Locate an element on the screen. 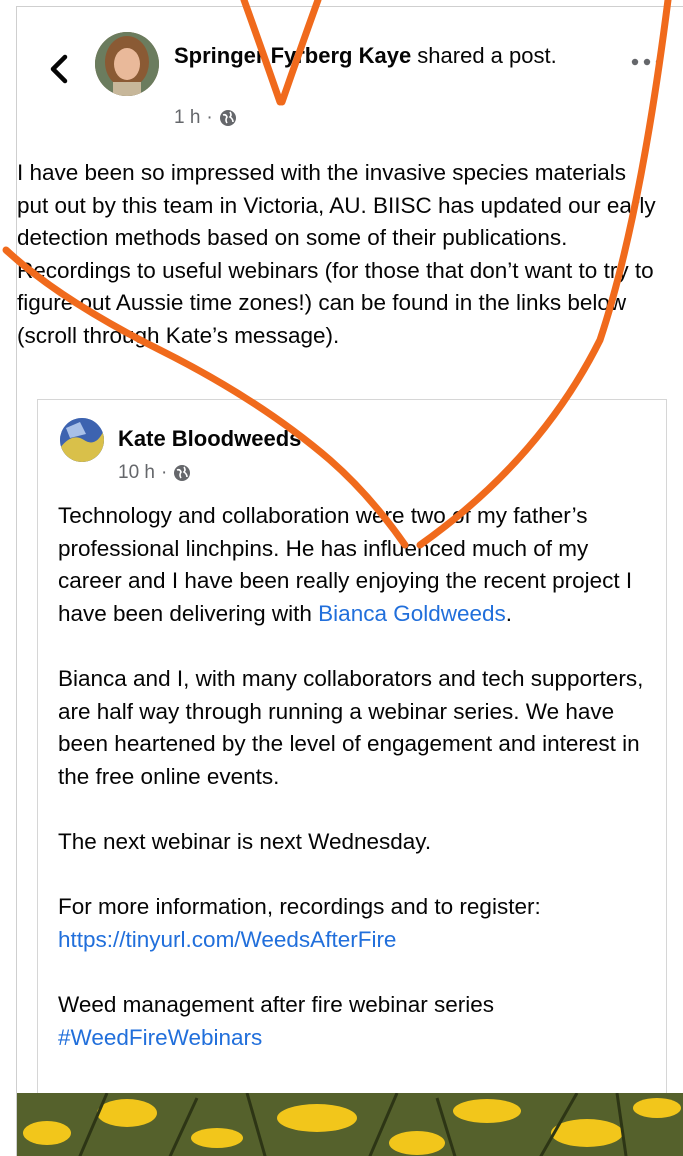 This screenshot has height=1156, width=683. shared-author-name: Kate Bloodweeds is located at coordinates (209, 439).